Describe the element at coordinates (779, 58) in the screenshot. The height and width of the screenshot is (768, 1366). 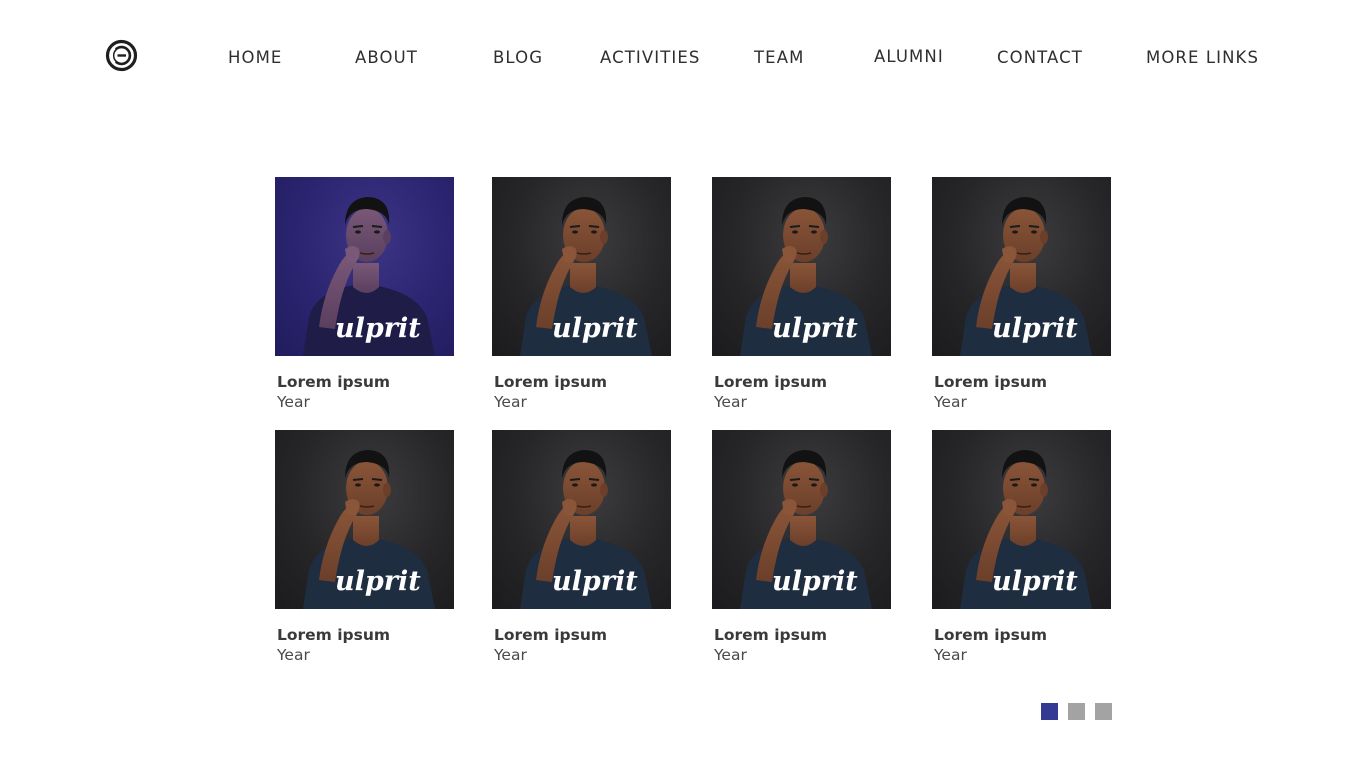
I see `nav-item-team: TEAM` at that location.